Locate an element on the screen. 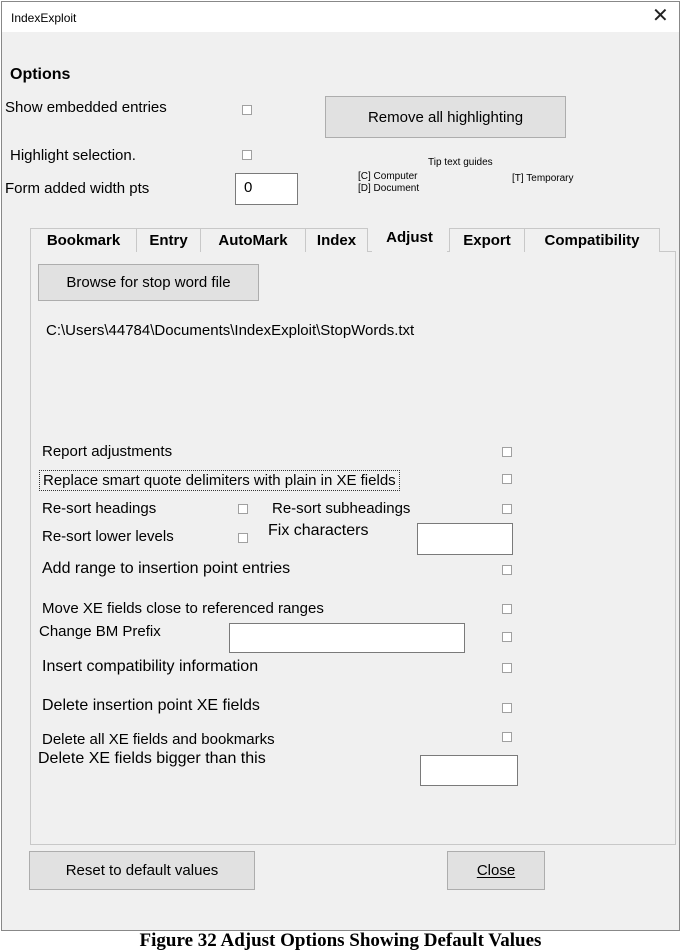 The image size is (681, 952). tab-automark: AutoMark is located at coordinates (253, 240).